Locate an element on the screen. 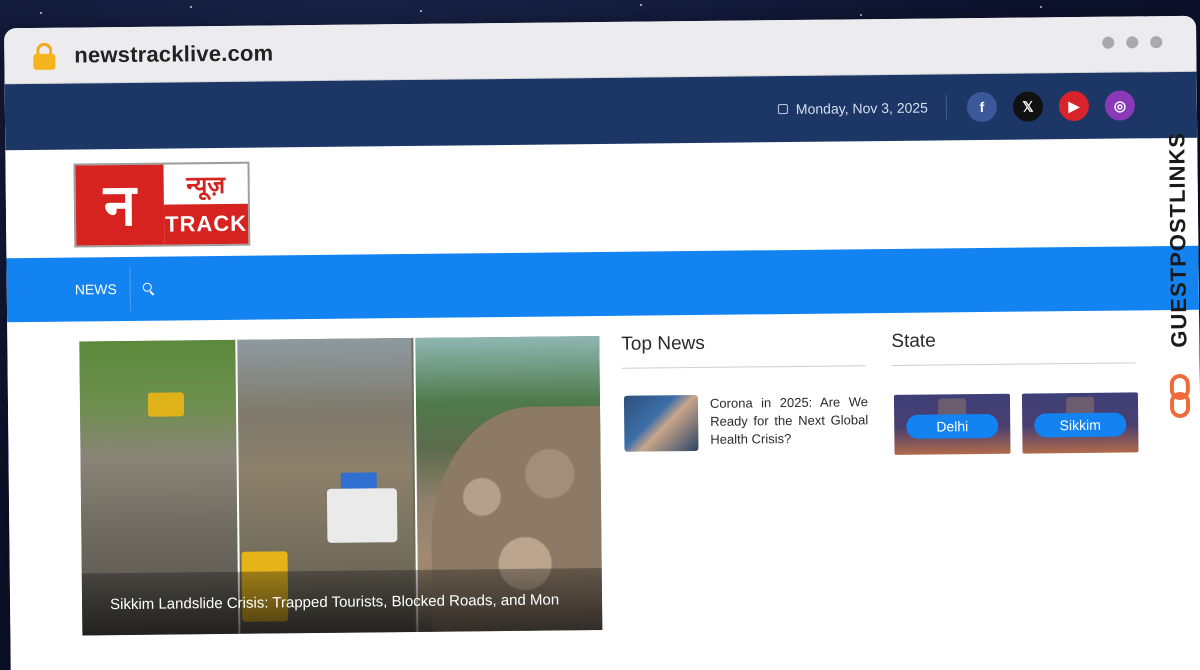 Image resolution: width=1200 pixels, height=670 pixels. logo-track-text: TRACK is located at coordinates (206, 224).